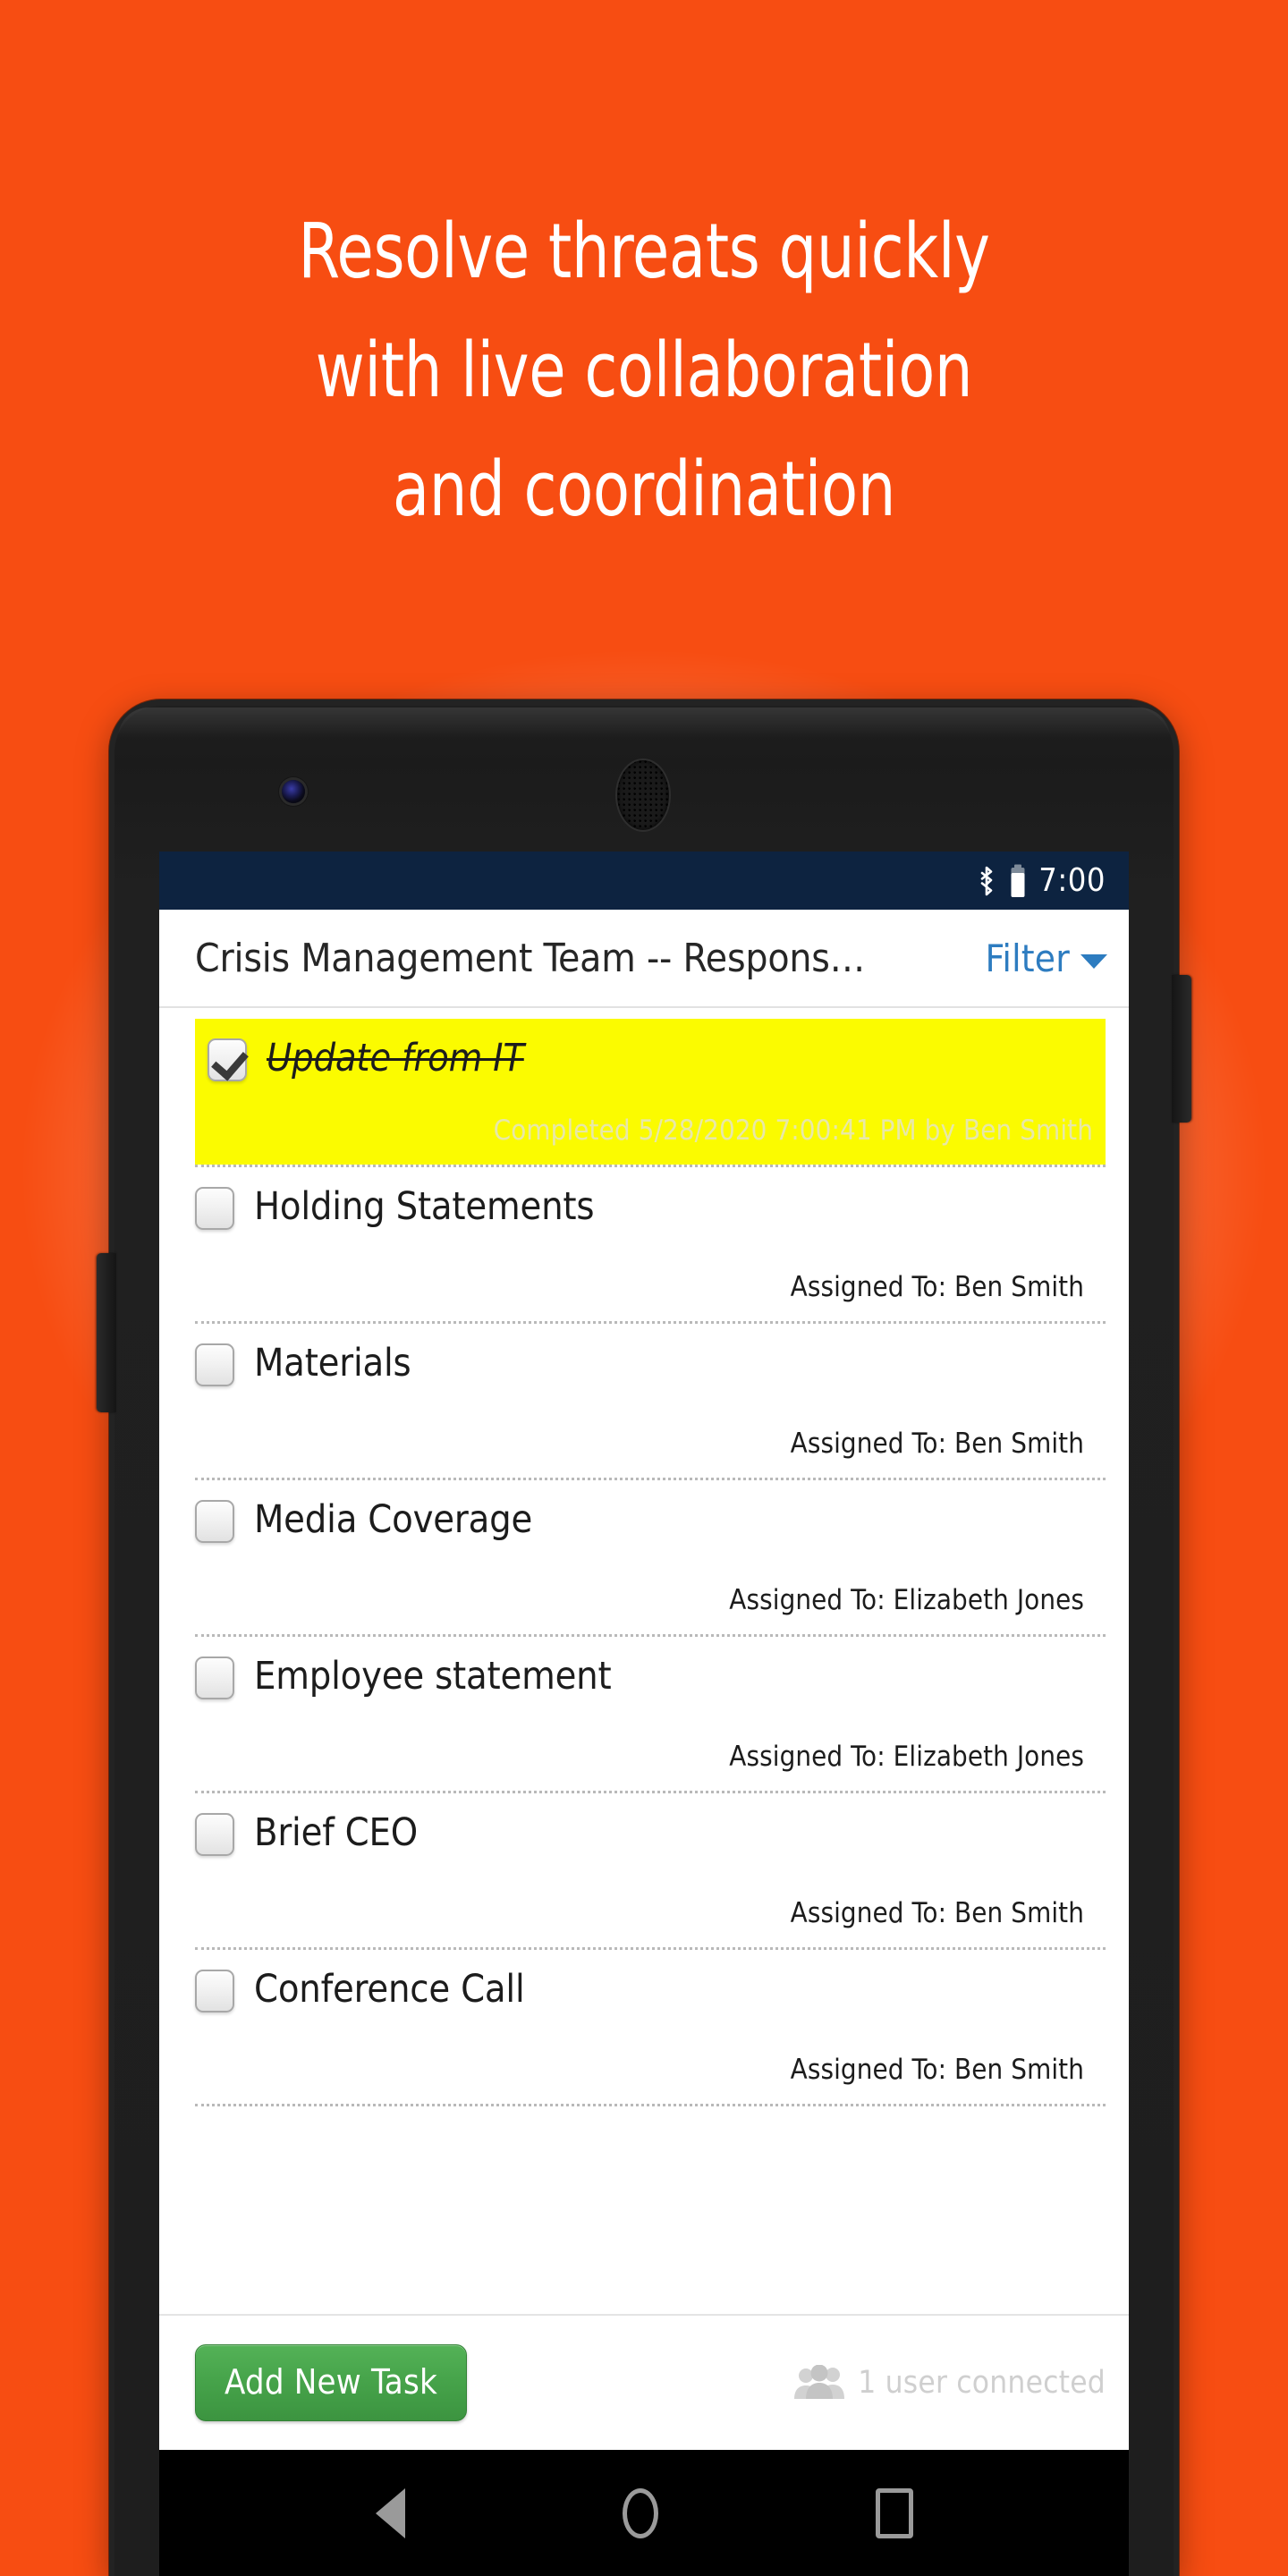  What do you see at coordinates (639, 1207) in the screenshot?
I see `task-row-main: Holding Statements` at bounding box center [639, 1207].